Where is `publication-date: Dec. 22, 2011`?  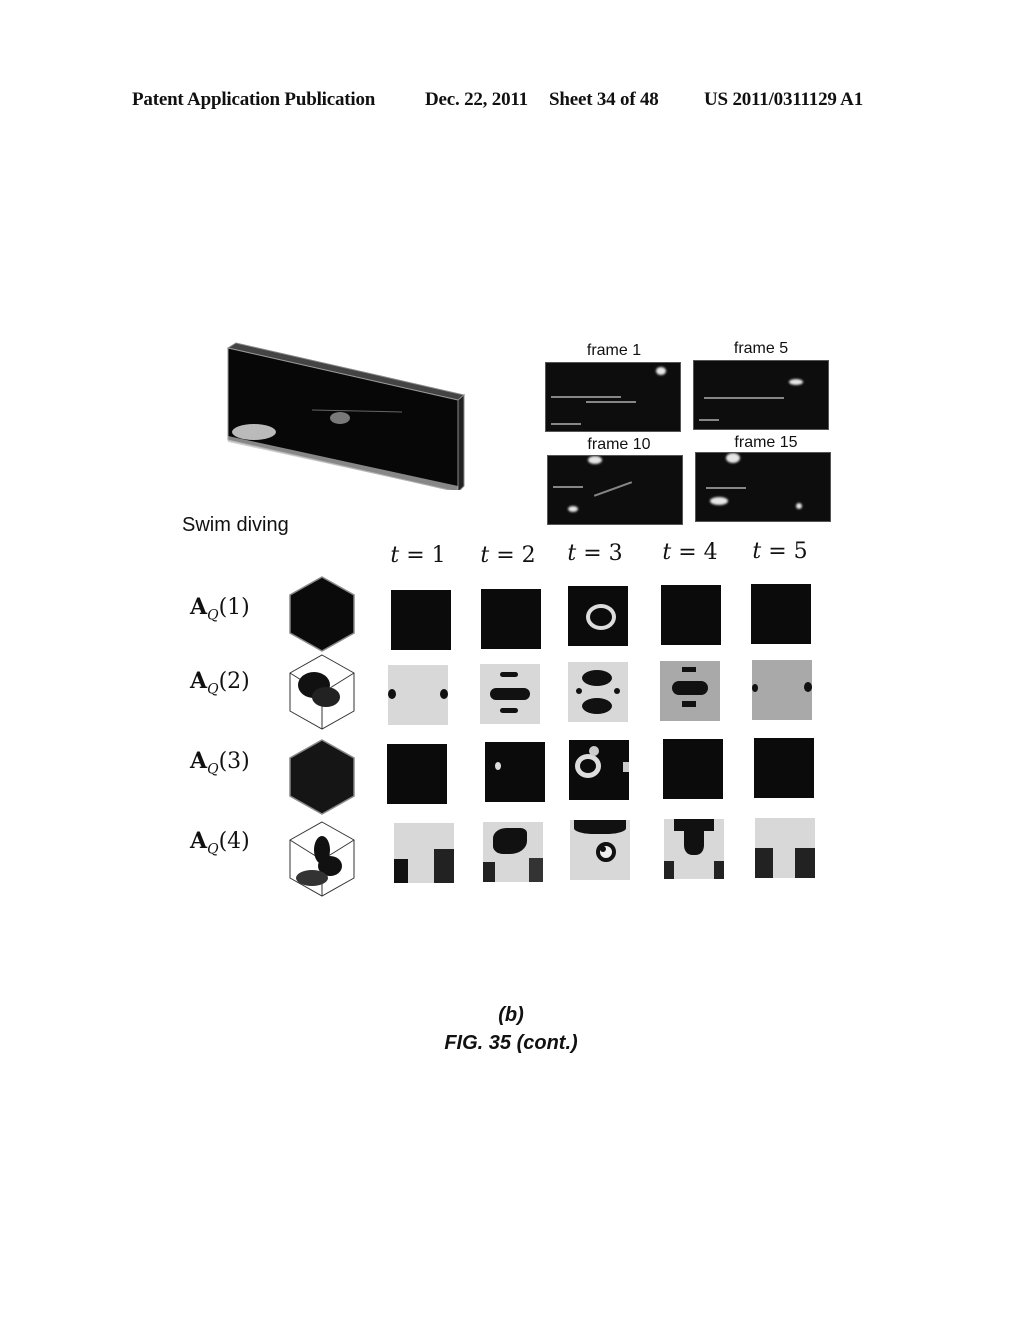
publication-date: Dec. 22, 2011 is located at coordinates (476, 99).